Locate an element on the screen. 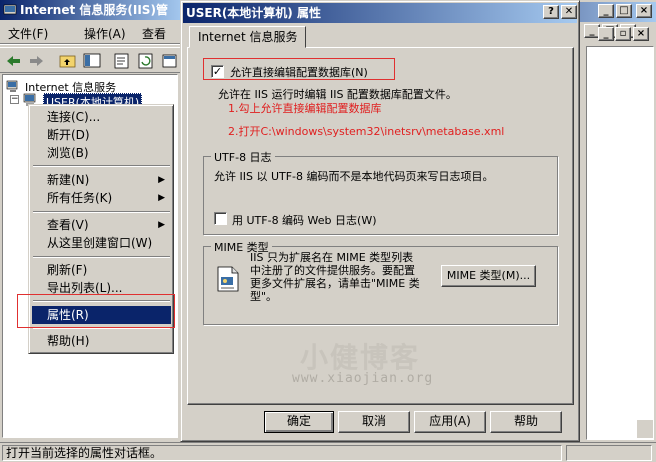 The image size is (656, 462). menu-item-disconnect: 断开(D) is located at coordinates (101, 135).